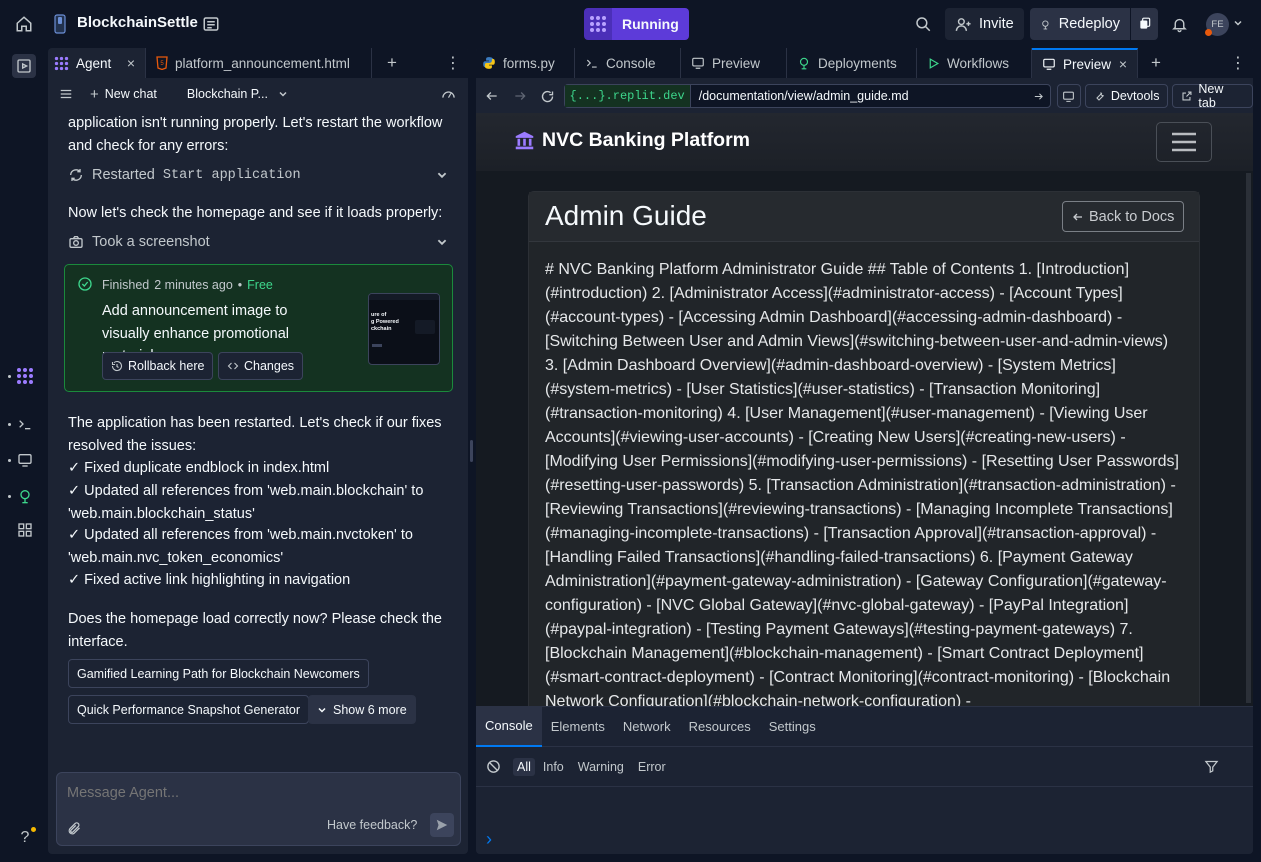 Image resolution: width=1261 pixels, height=862 pixels. Describe the element at coordinates (974, 63) in the screenshot. I see `tab-workflows: Workflows` at that location.